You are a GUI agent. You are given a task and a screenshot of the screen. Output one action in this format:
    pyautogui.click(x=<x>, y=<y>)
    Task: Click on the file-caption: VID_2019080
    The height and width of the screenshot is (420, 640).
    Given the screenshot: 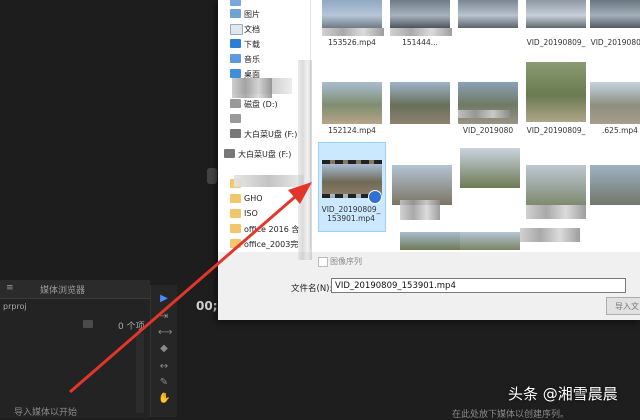 What is the action you would take?
    pyautogui.click(x=488, y=130)
    